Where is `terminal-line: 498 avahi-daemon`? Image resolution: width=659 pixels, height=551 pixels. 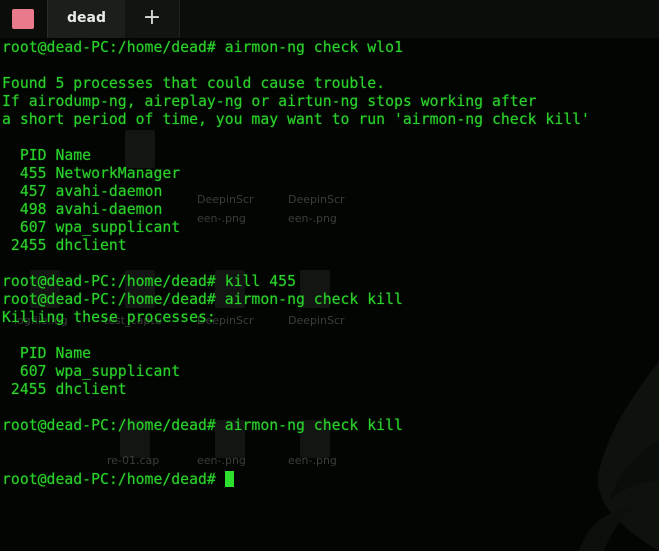
terminal-line: 498 avahi-daemon is located at coordinates (82, 209).